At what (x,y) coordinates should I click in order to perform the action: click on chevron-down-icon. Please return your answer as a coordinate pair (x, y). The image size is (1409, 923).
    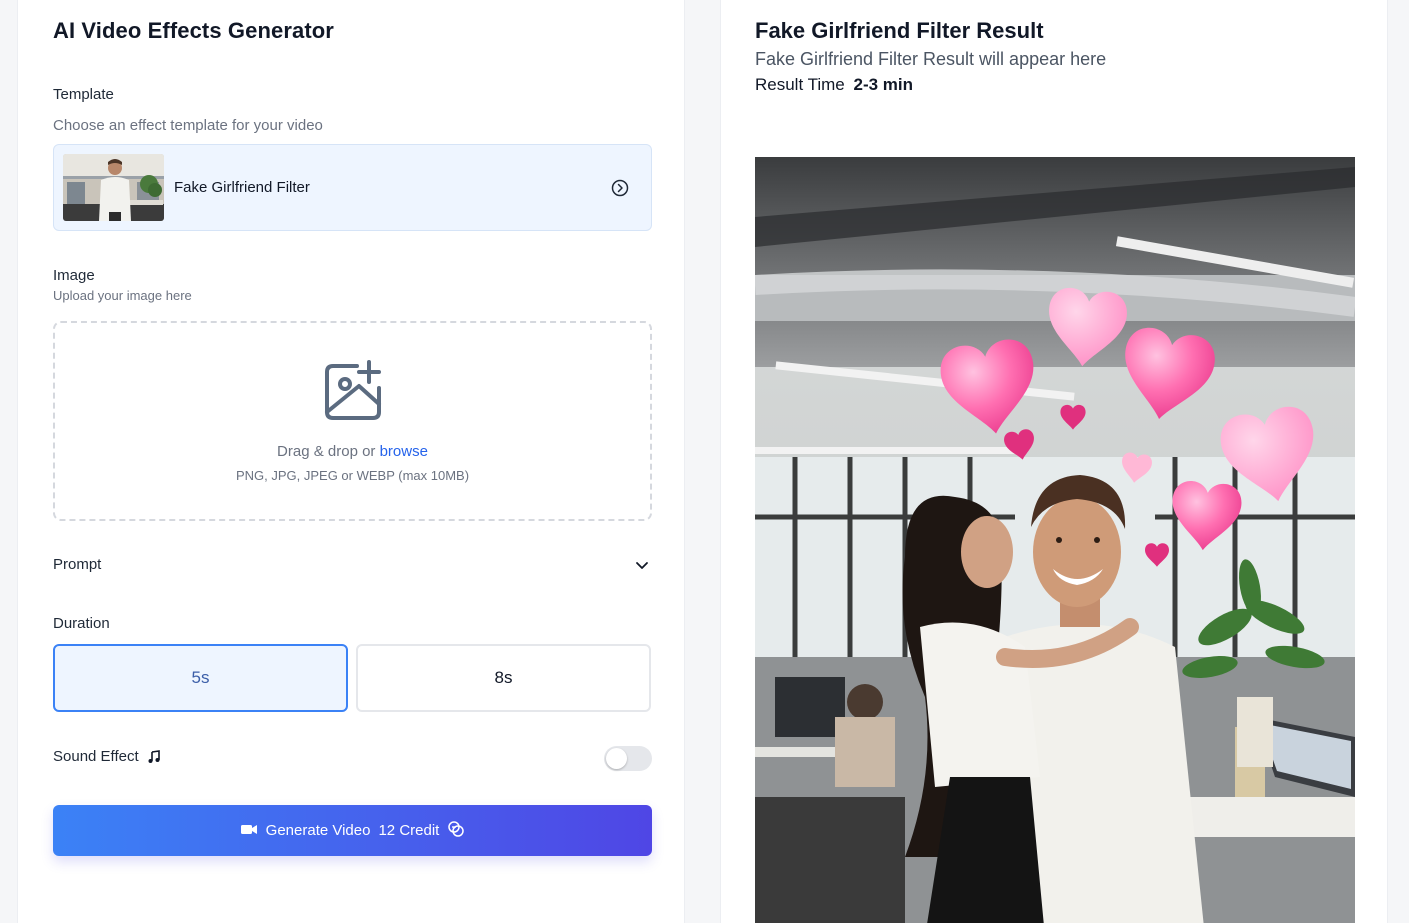
    Looking at the image, I should click on (642, 565).